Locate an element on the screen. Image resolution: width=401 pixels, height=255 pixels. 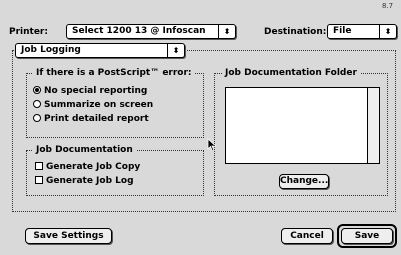
destination-popup: File ⬍ is located at coordinates (362, 31).